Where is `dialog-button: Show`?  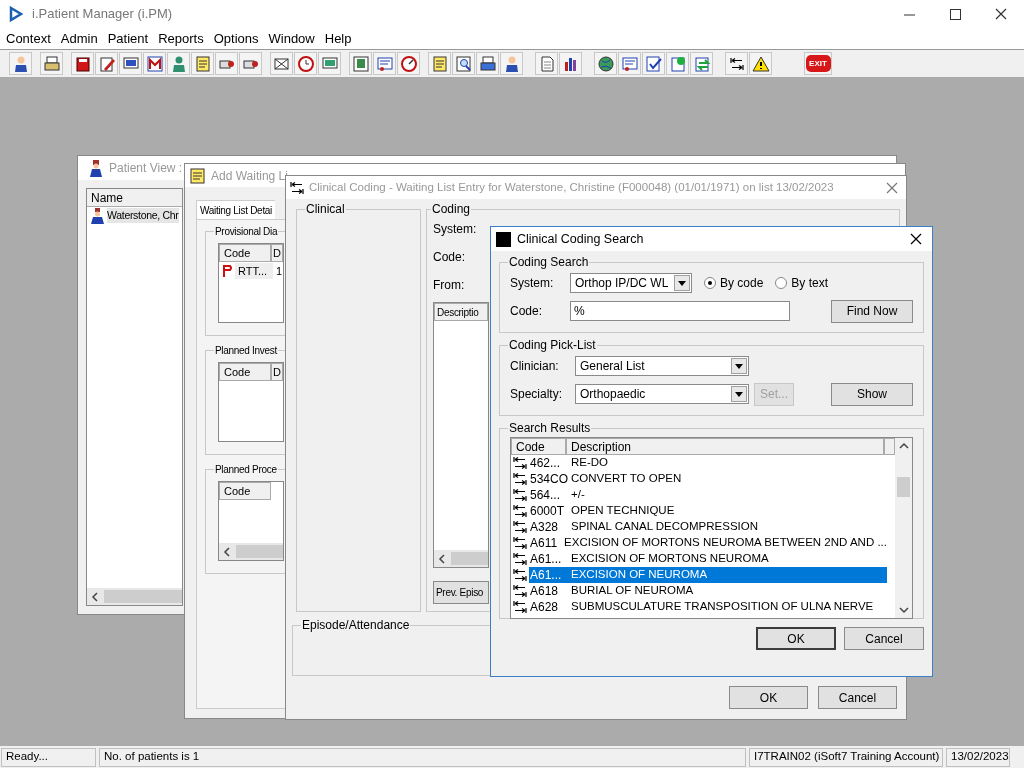
dialog-button: Show is located at coordinates (872, 394).